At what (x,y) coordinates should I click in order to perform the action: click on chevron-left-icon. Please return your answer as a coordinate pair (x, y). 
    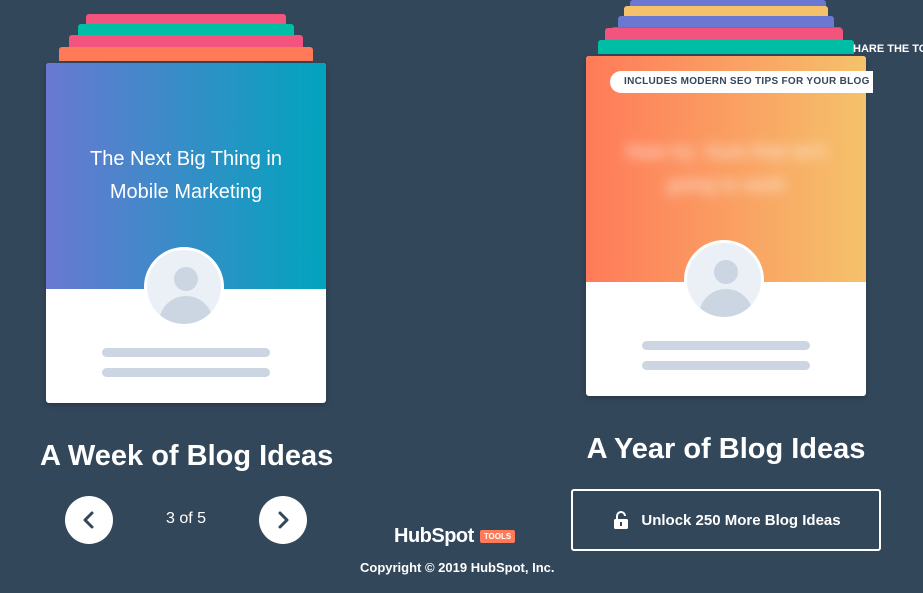
    Looking at the image, I should click on (88, 520).